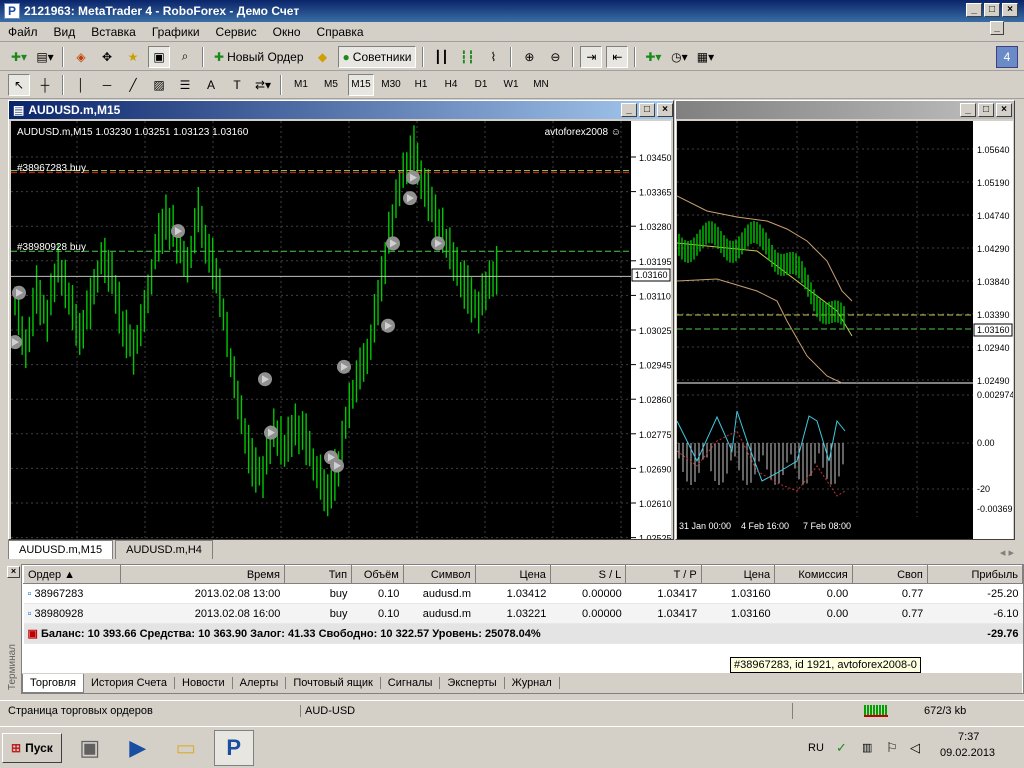 The width and height of the screenshot is (1024, 768). I want to click on chart2-maximize-button: □, so click(986, 110).